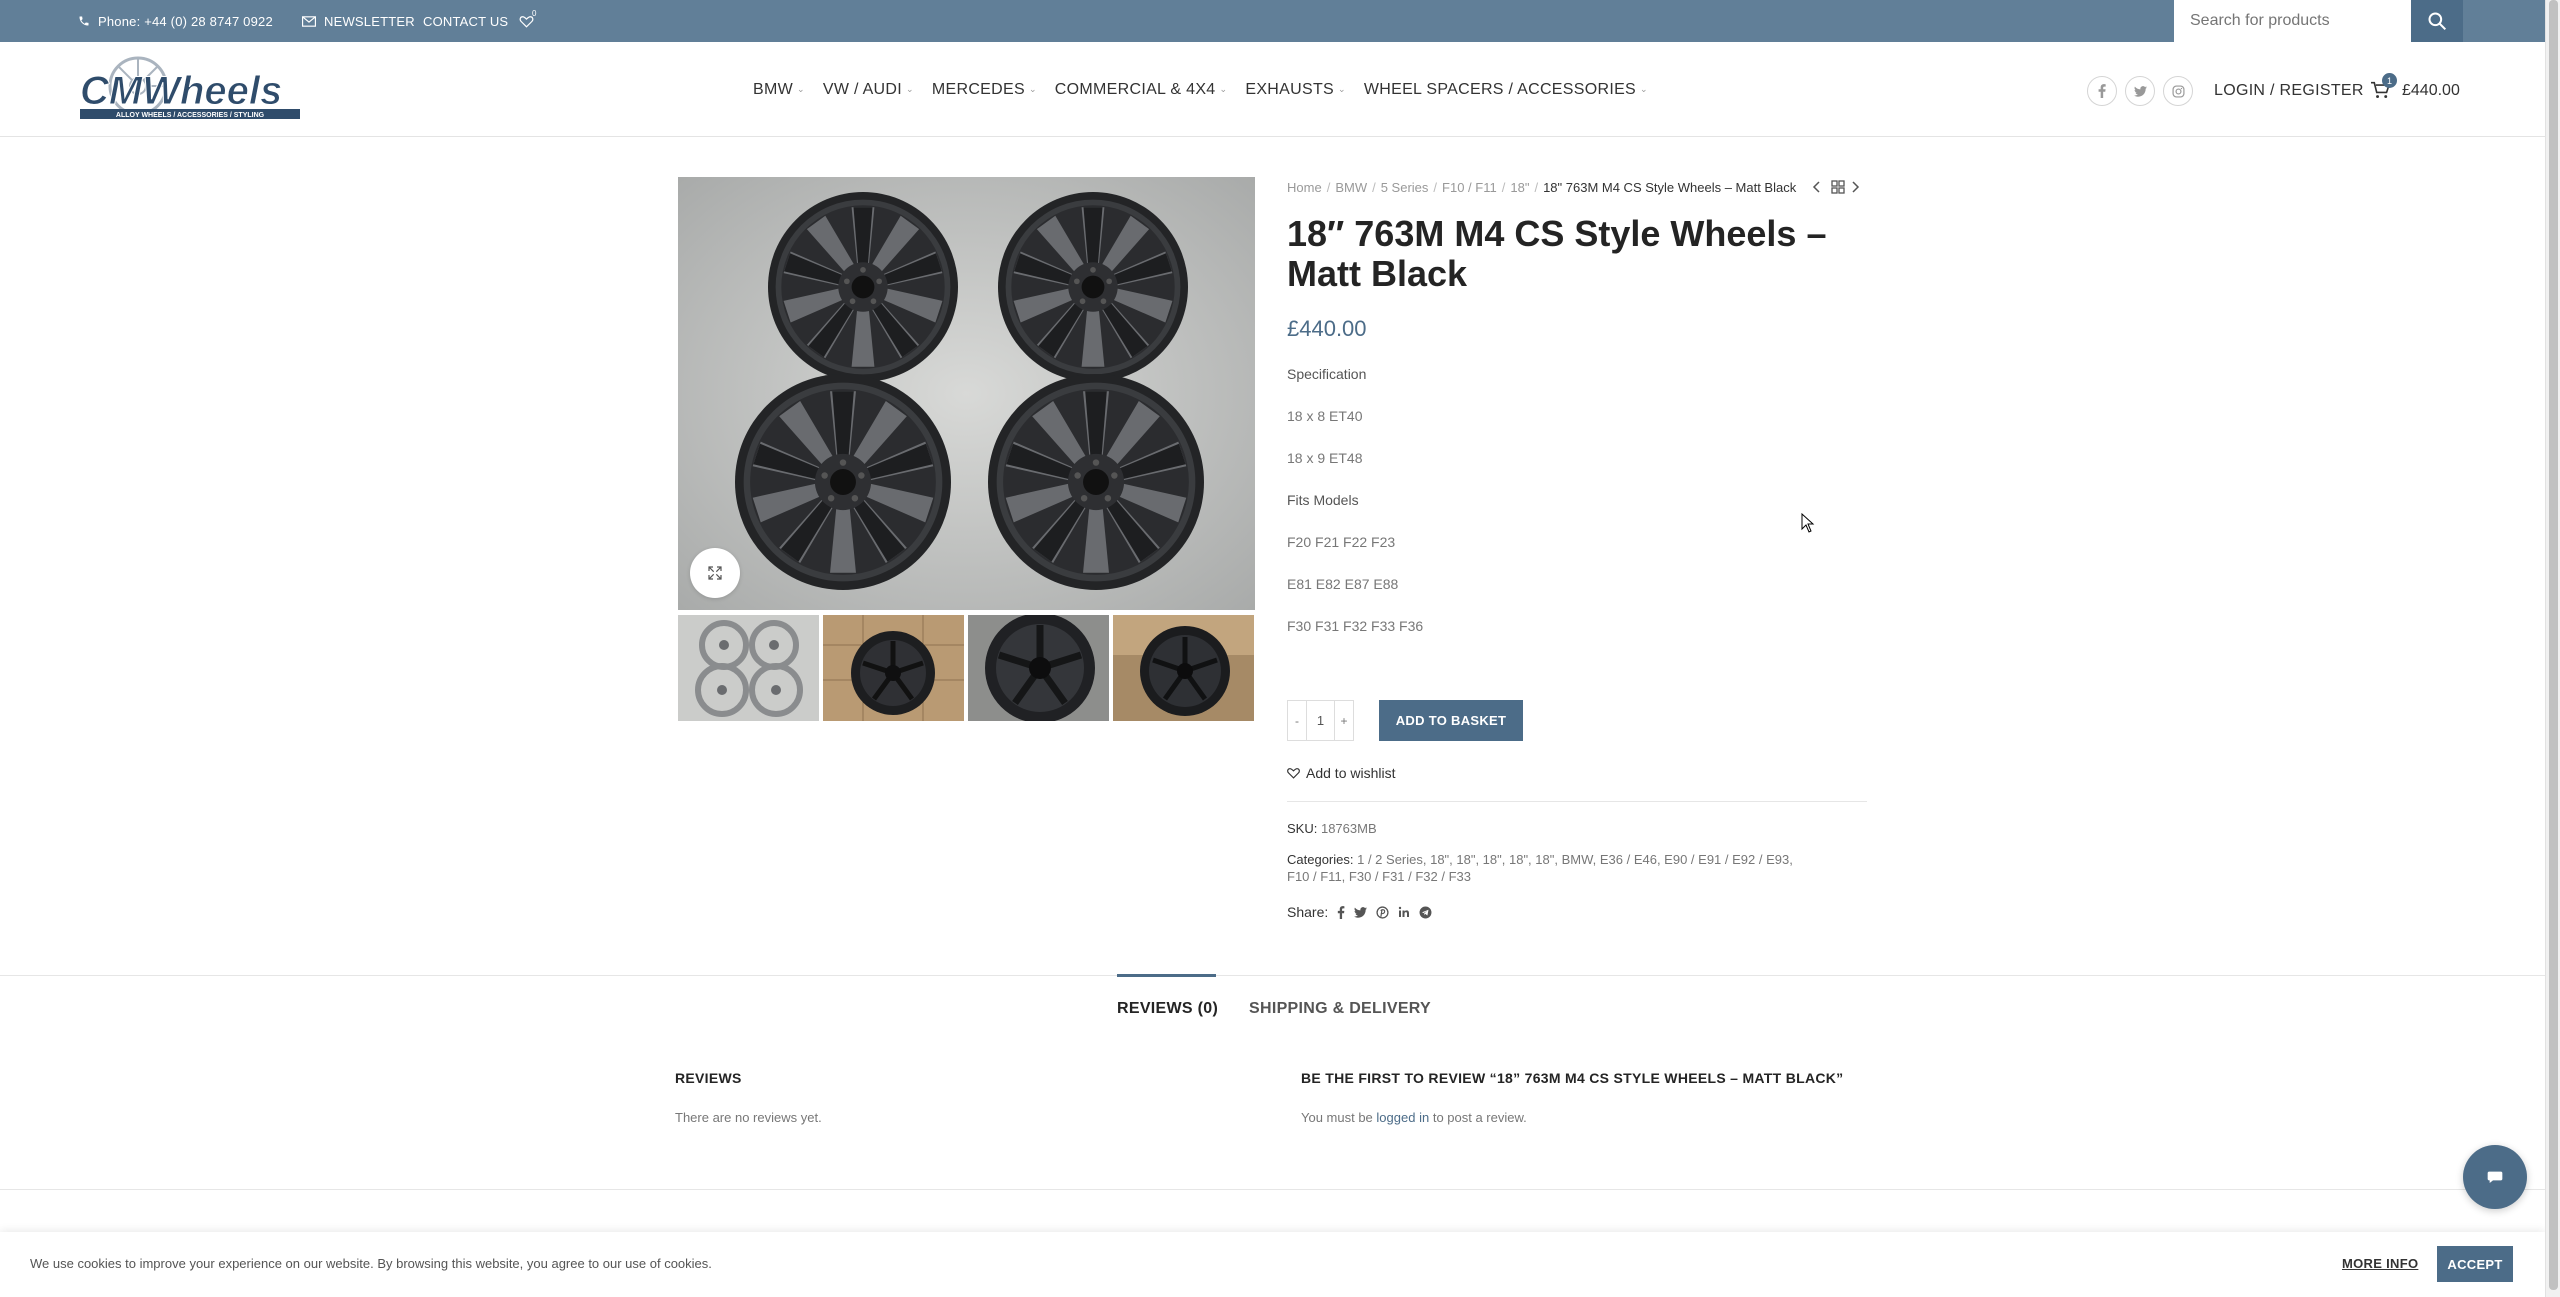  I want to click on contact-link: CONTACT US, so click(465, 21).